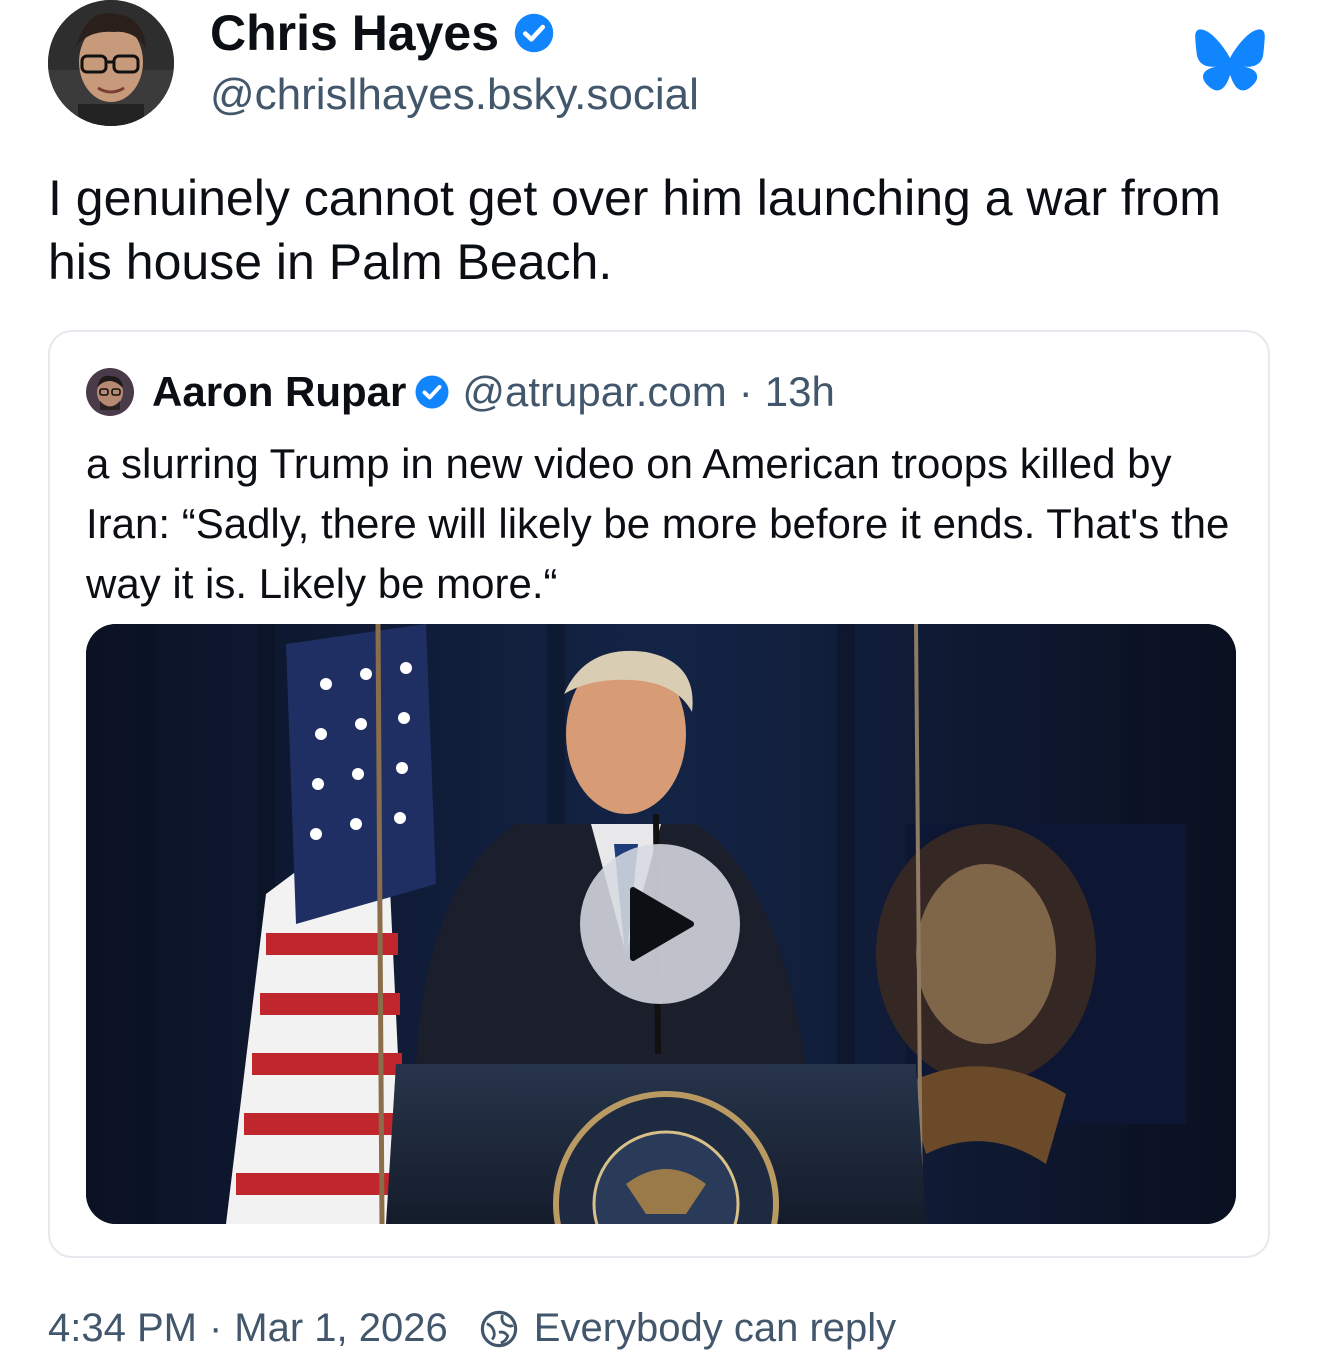 The width and height of the screenshot is (1320, 1365). Describe the element at coordinates (122, 1328) in the screenshot. I see `post-time: 4:34 PM` at that location.